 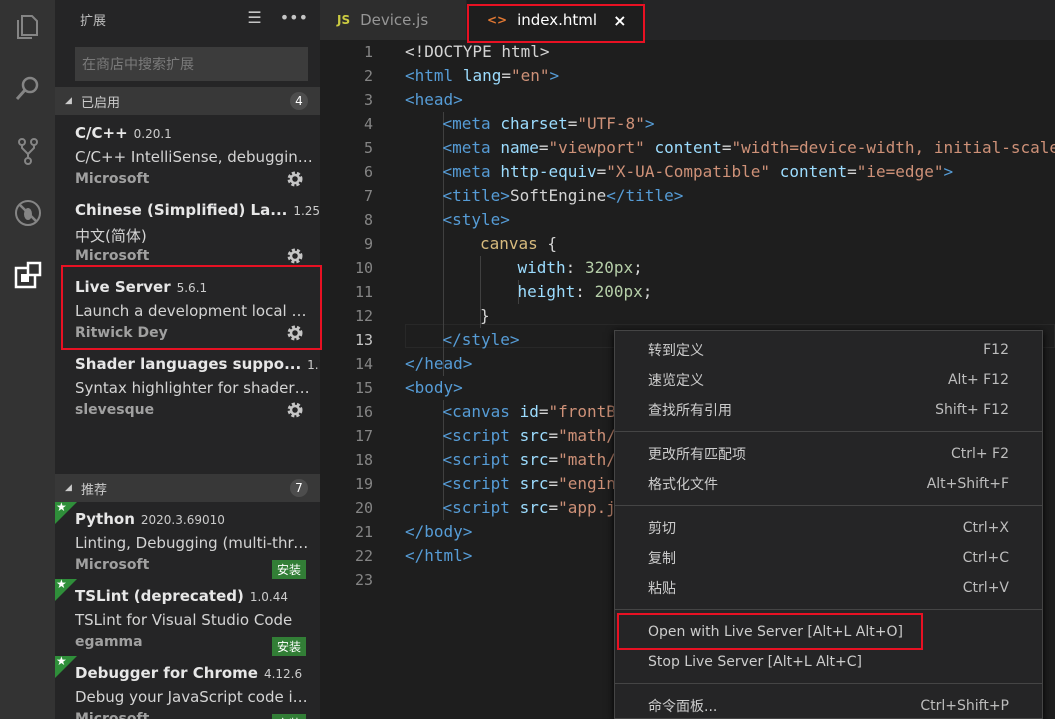 What do you see at coordinates (828, 454) in the screenshot?
I see `menu-item: 更改所有匹配项 Ctrl+ F2` at bounding box center [828, 454].